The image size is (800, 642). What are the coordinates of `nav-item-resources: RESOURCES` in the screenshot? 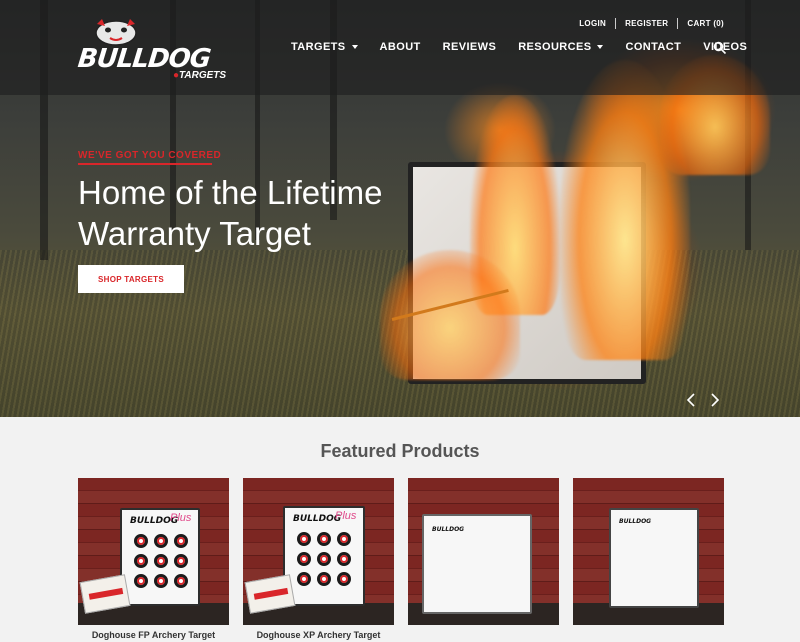 It's located at (561, 47).